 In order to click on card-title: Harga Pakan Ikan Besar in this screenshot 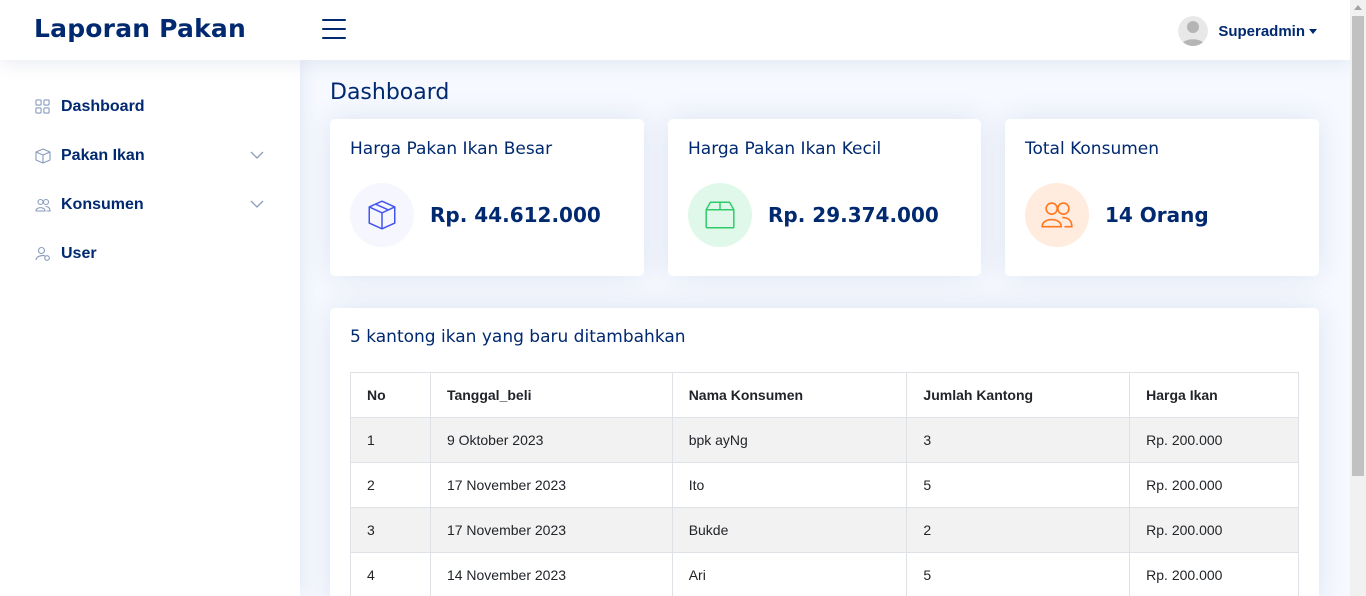, I will do `click(451, 149)`.